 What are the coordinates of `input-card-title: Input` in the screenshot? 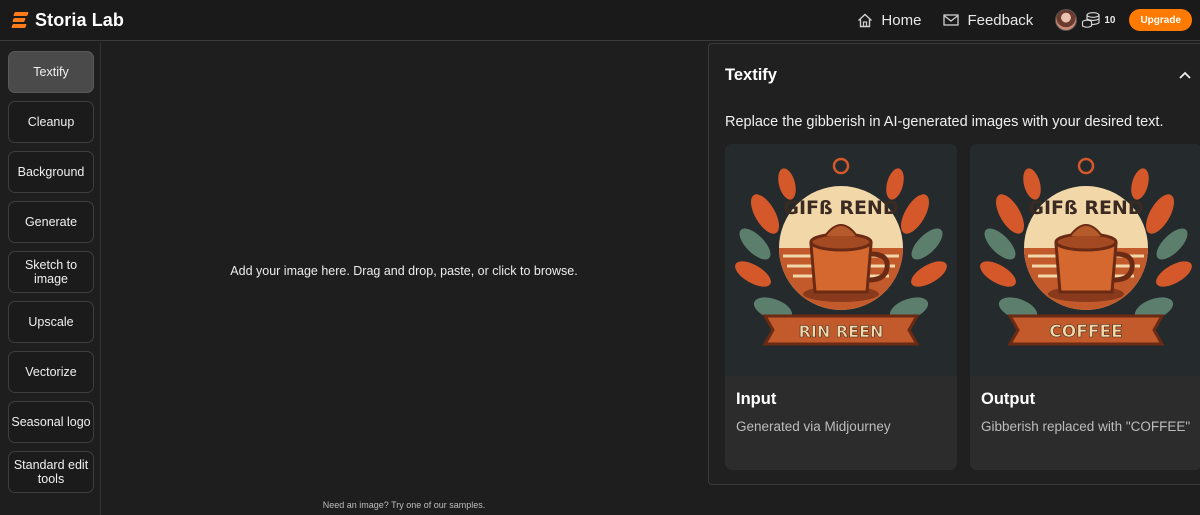 It's located at (756, 399).